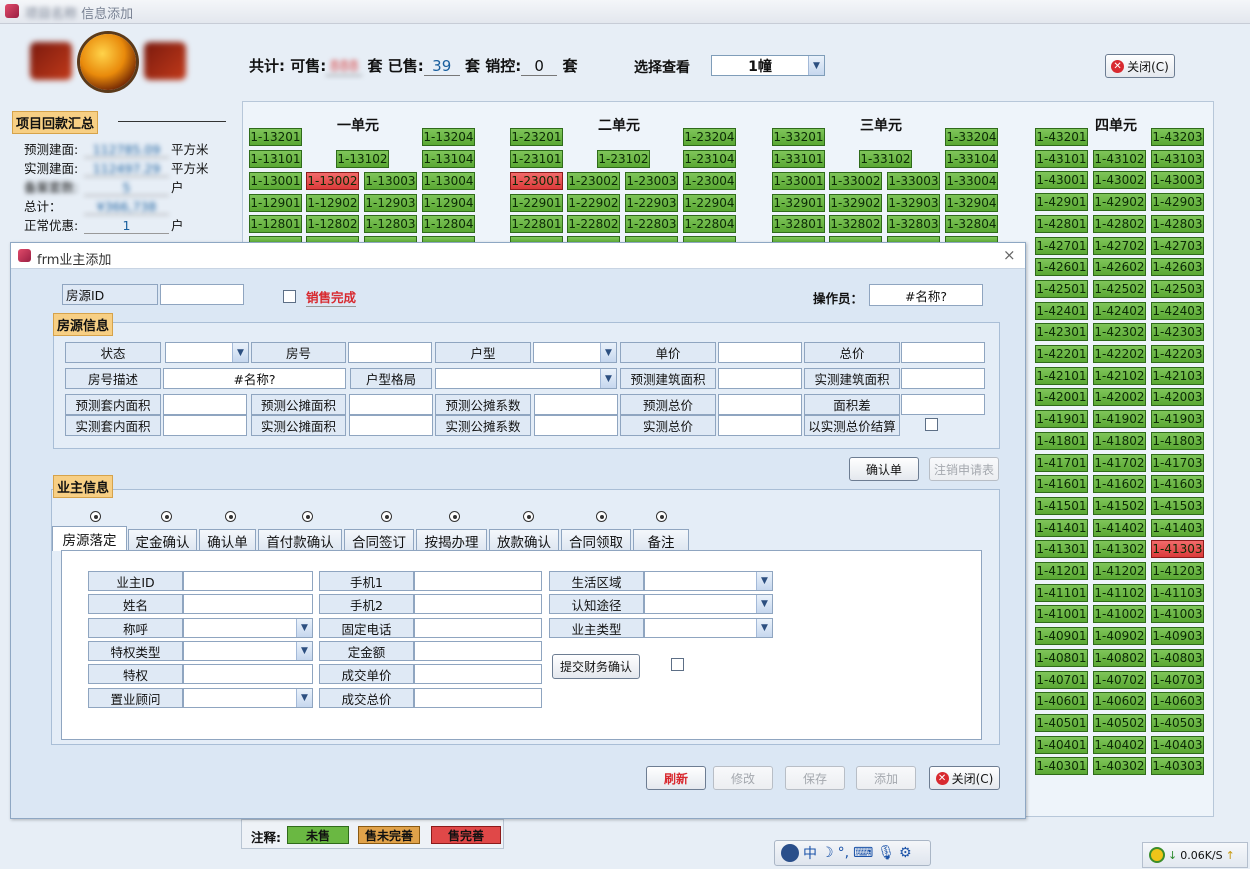  Describe the element at coordinates (448, 181) in the screenshot. I see `unit-cell: 1-13004` at that location.